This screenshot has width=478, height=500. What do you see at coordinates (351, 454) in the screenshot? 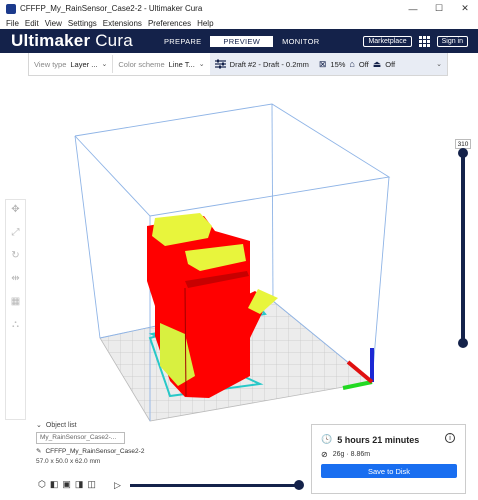
I see `material-usage: 26g · 8.86m` at bounding box center [351, 454].